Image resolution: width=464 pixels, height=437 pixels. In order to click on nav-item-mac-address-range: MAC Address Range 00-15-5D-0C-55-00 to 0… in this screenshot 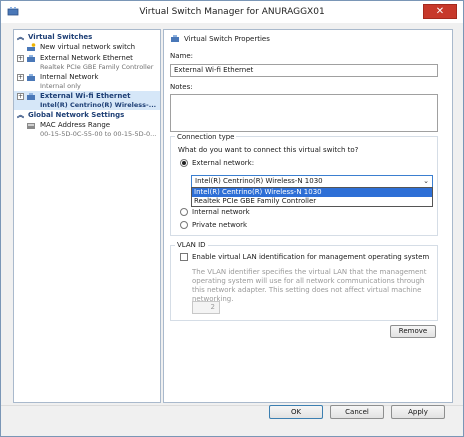, I will do `click(87, 129)`.